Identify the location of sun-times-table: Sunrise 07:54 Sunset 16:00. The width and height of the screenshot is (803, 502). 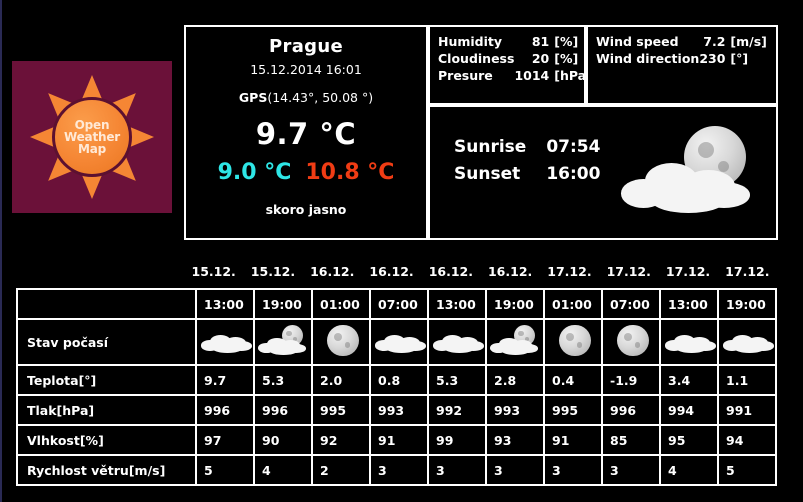
(527, 160).